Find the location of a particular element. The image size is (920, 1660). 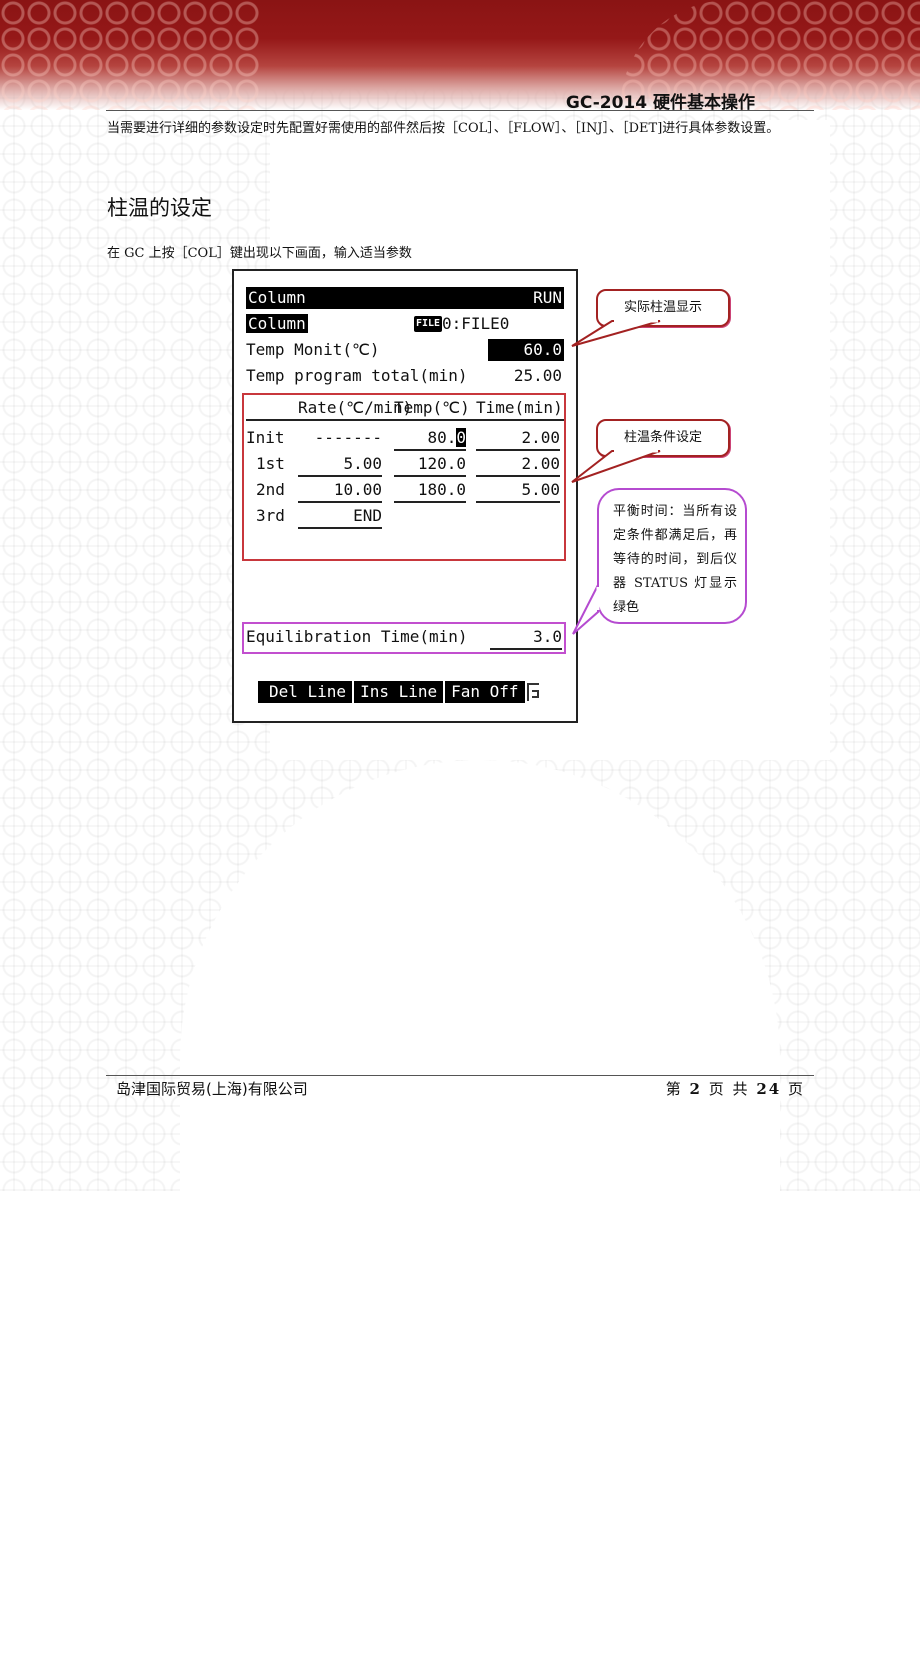

row-label: 2nd is located at coordinates (270, 489).